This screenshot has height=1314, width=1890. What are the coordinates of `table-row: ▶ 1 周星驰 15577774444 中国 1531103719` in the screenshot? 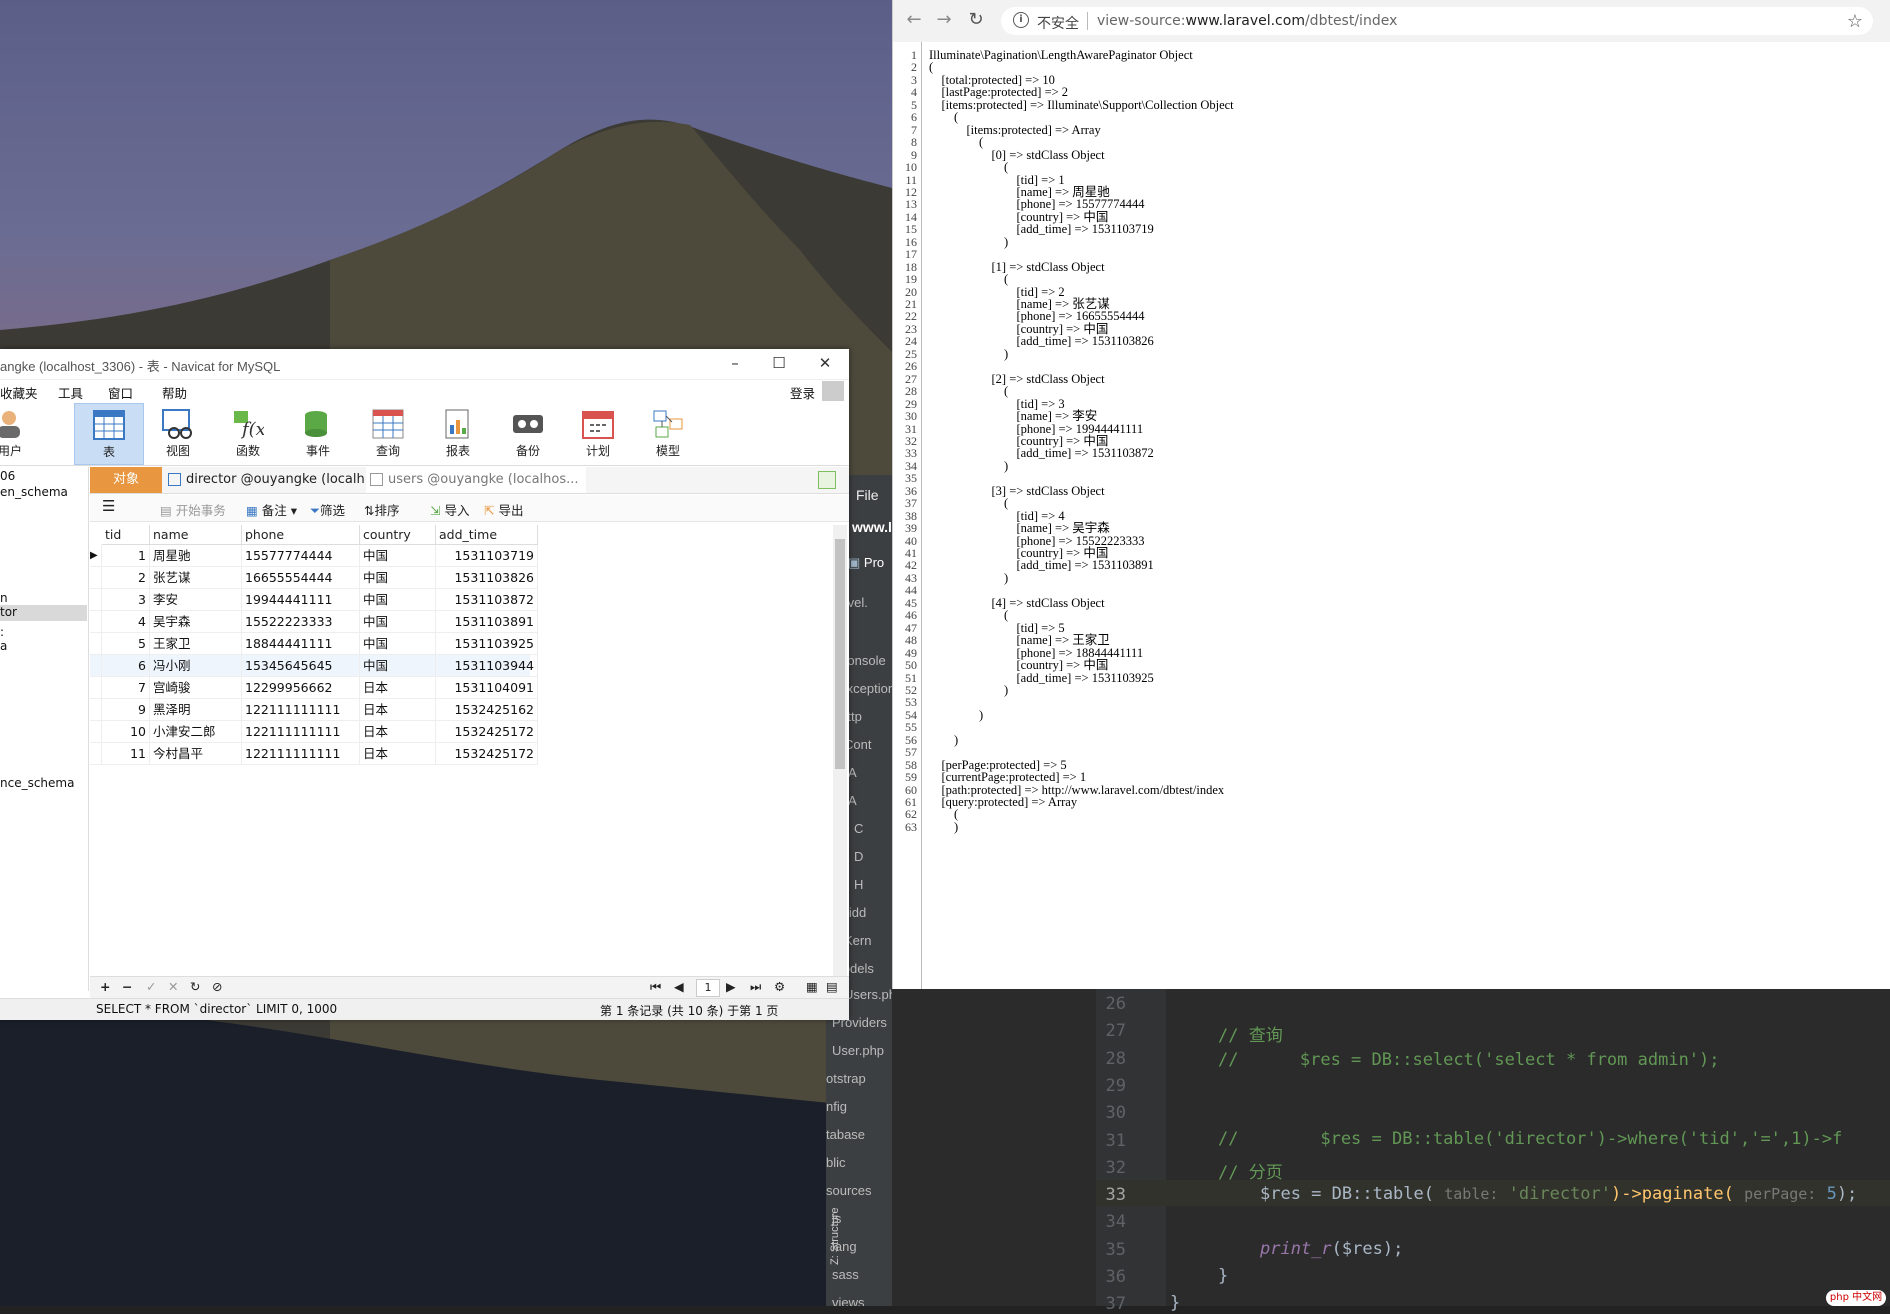 It's located at (314, 556).